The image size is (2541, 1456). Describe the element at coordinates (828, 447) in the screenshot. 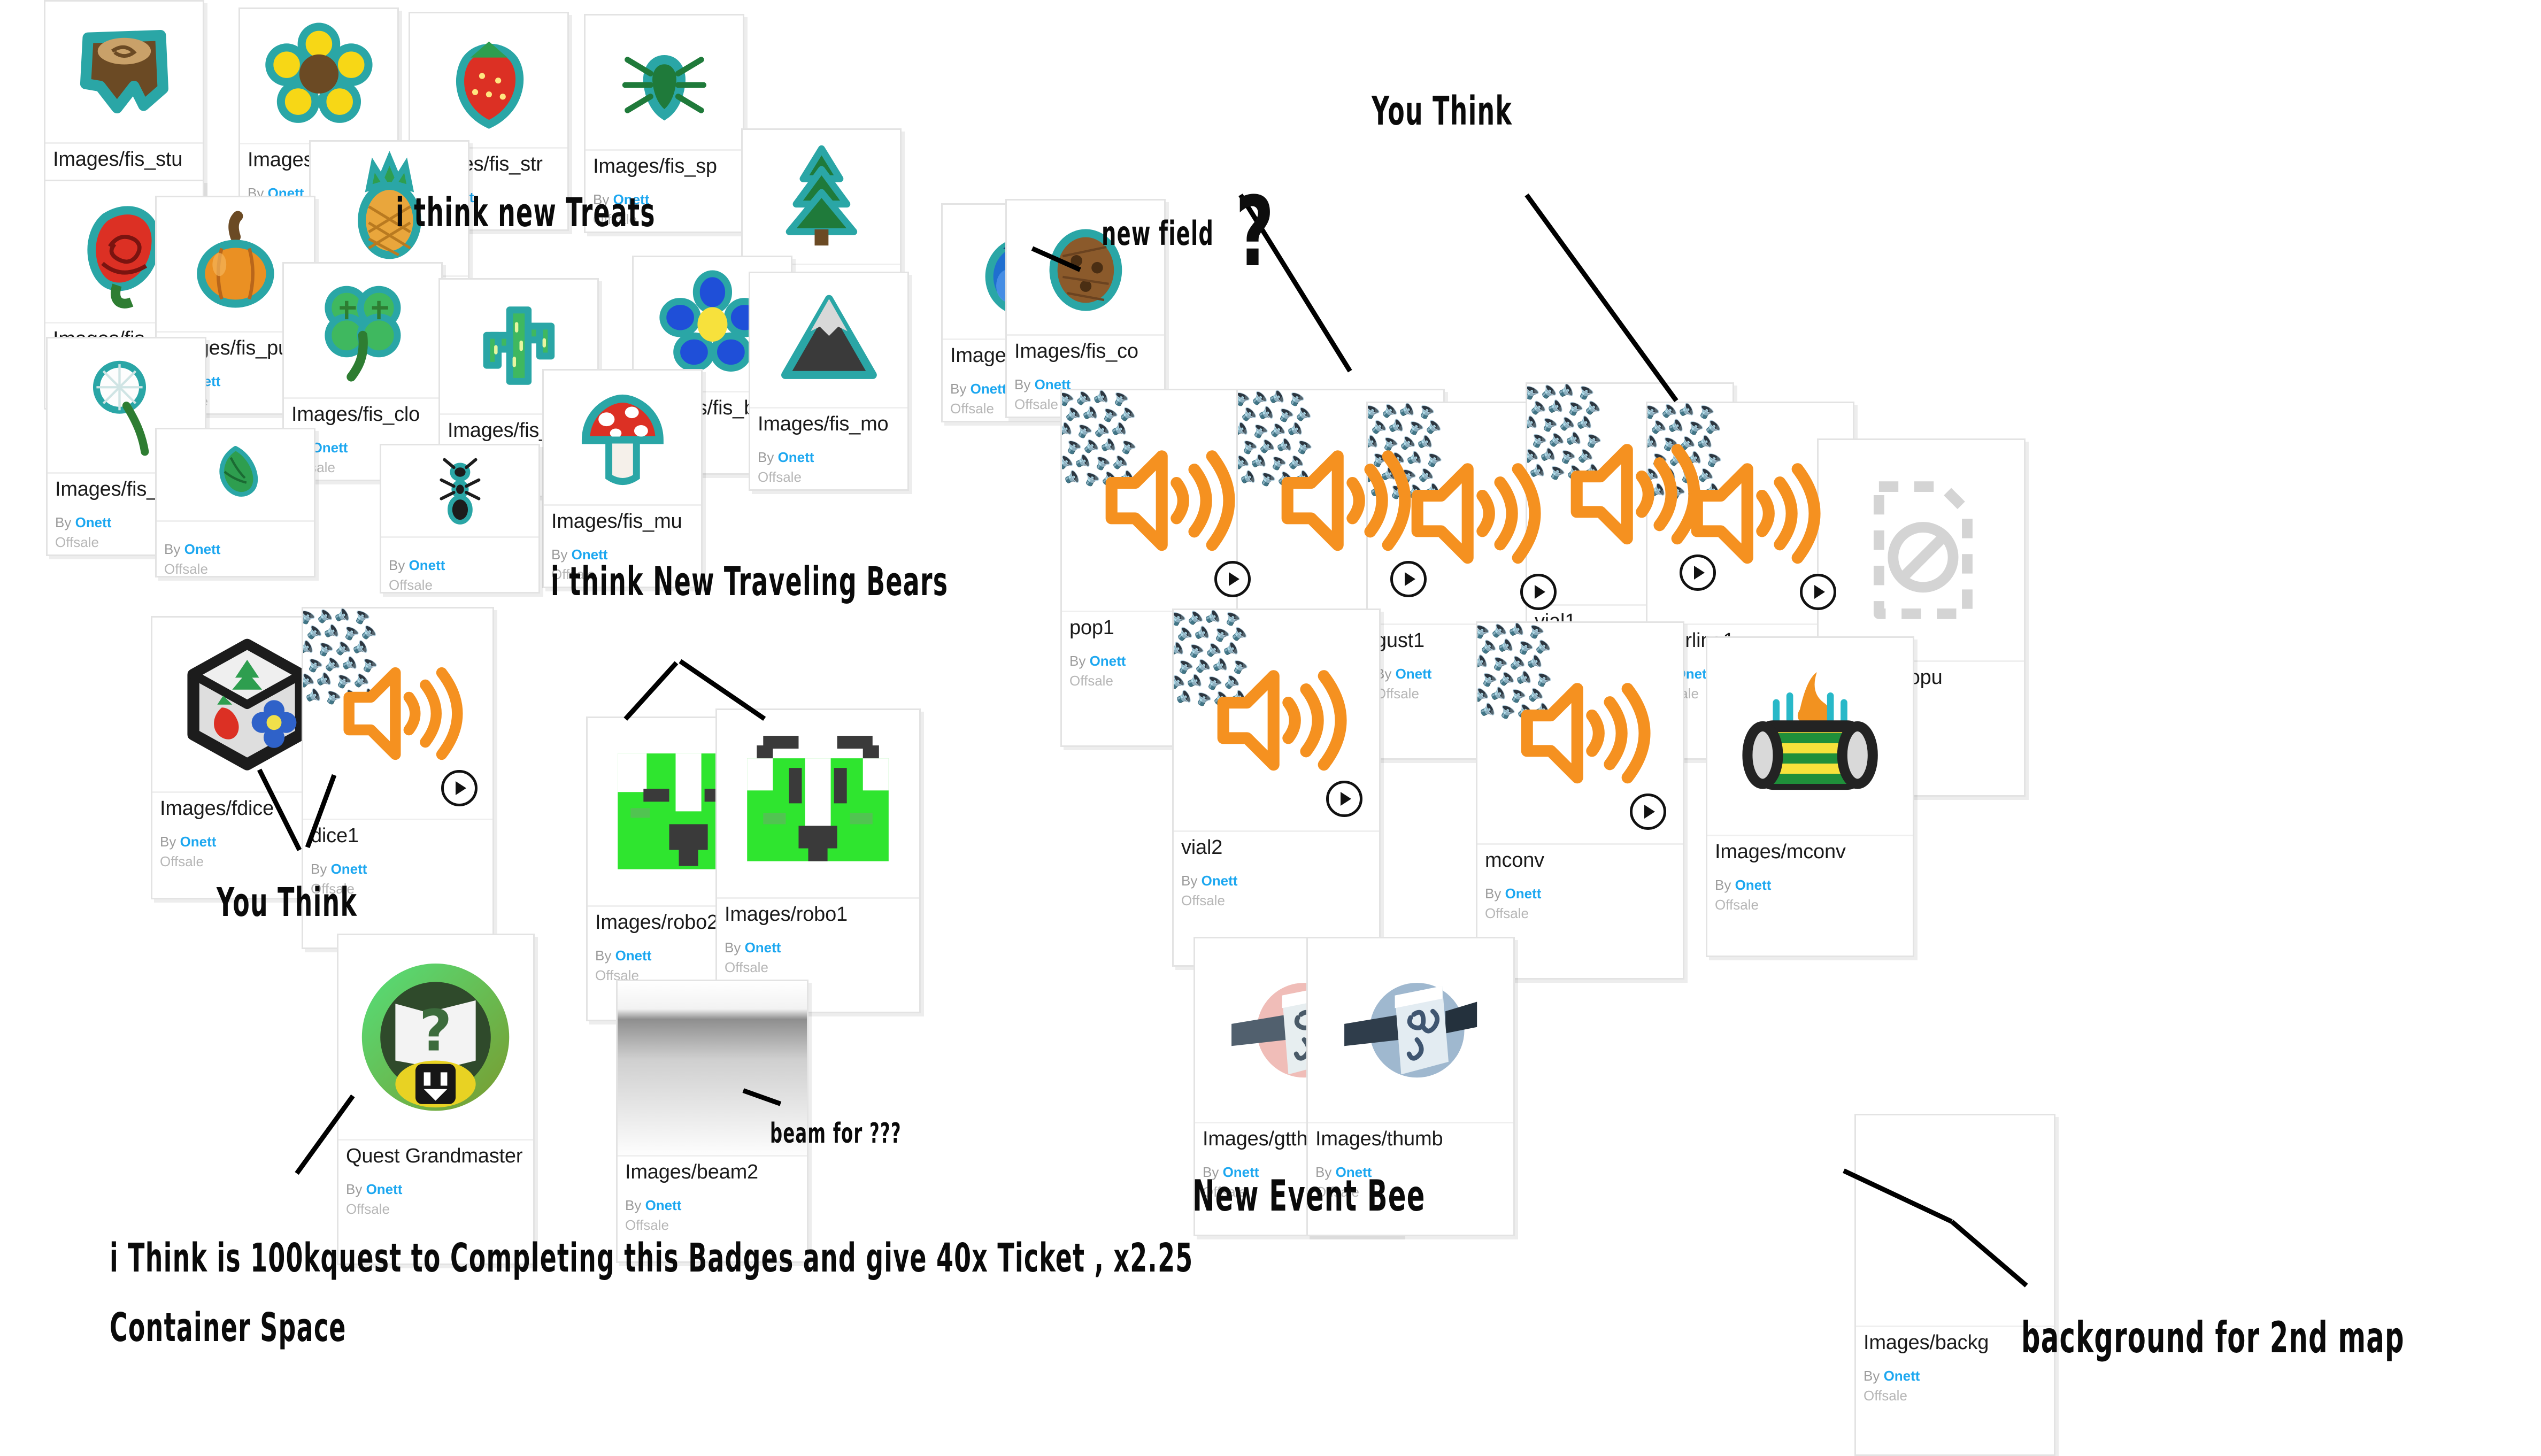

I see `asset-meta: Images/fis_mo By Onett Offsale` at that location.